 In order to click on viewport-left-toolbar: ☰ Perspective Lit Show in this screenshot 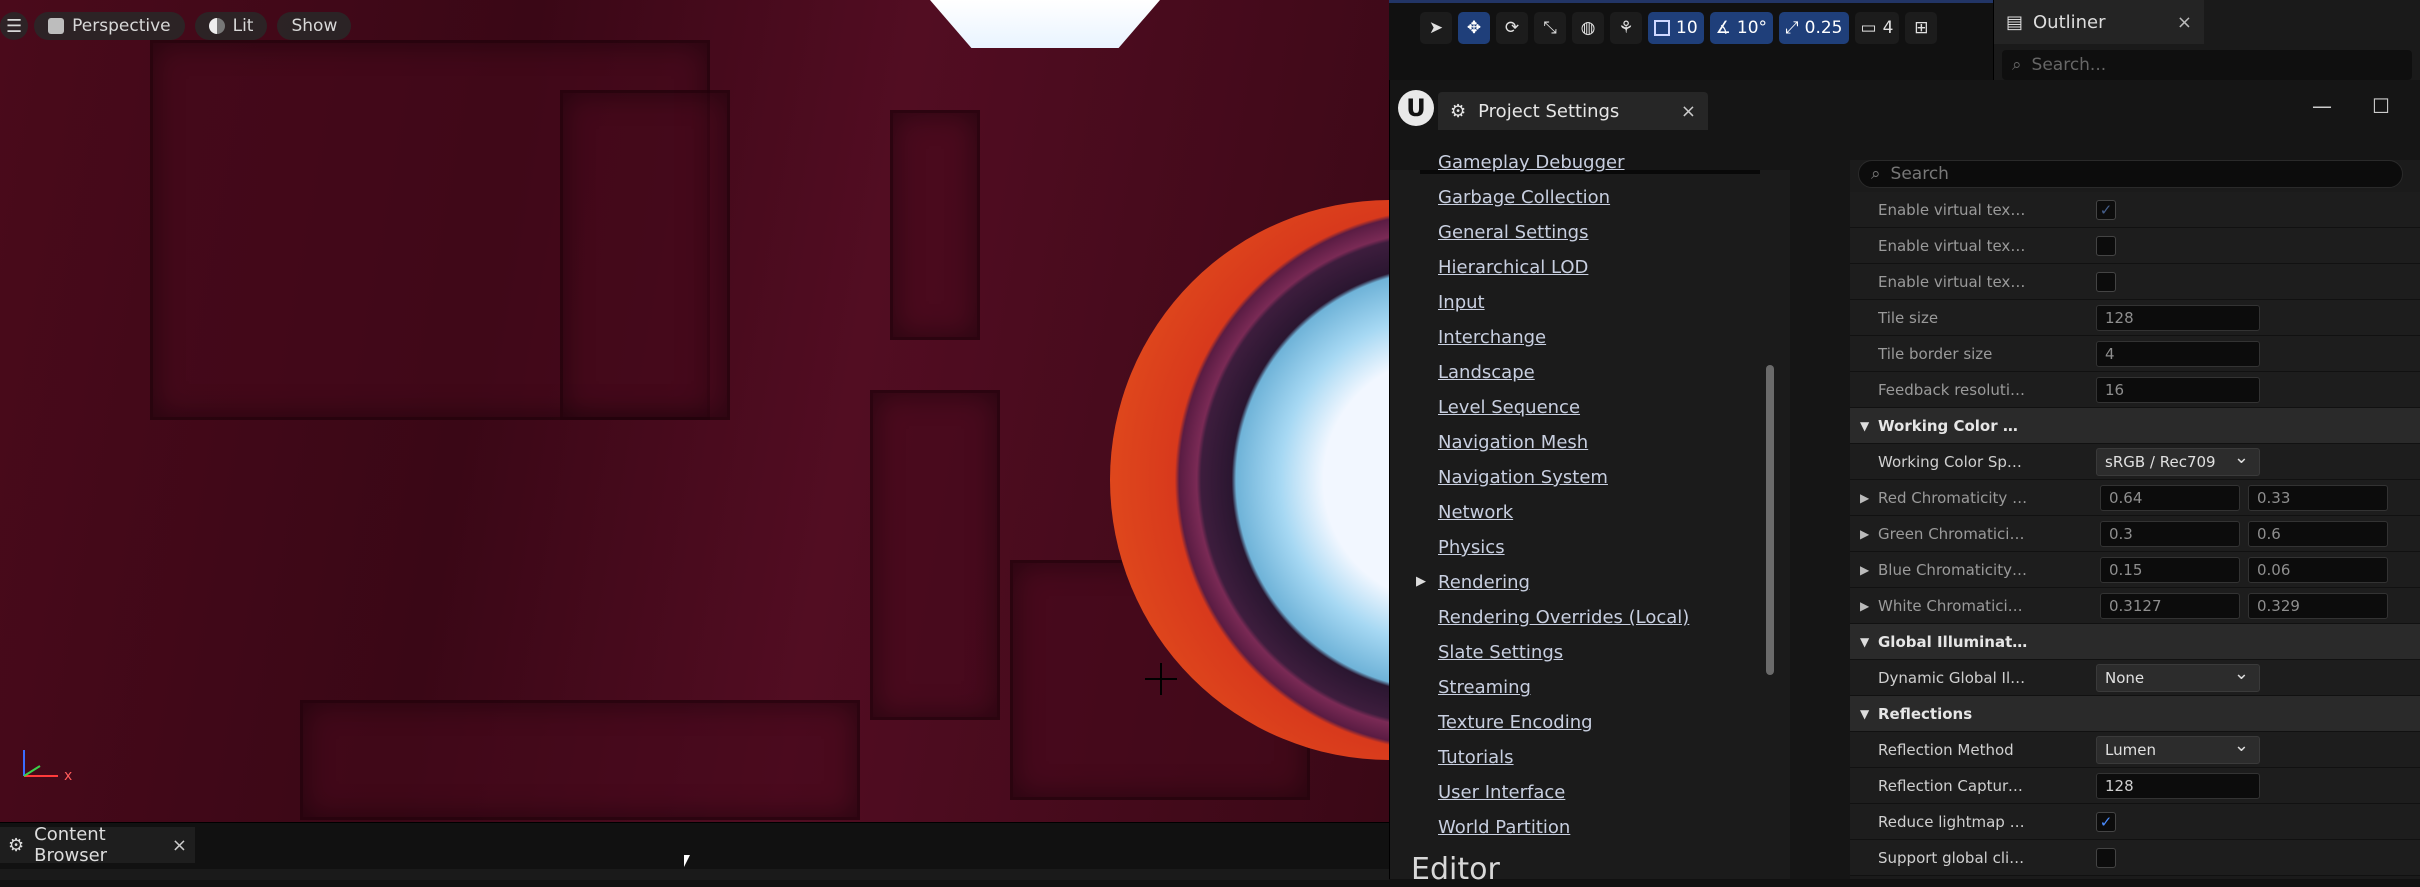, I will do `click(180, 26)`.